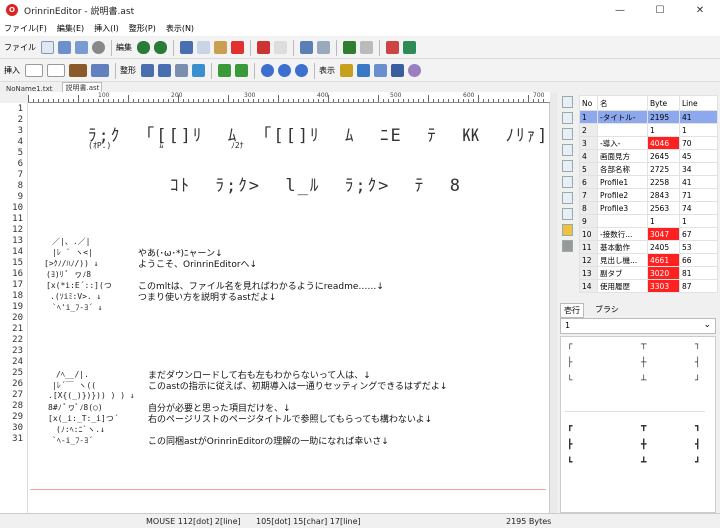 Image resolution: width=720 pixels, height=528 pixels. What do you see at coordinates (648, 286) in the screenshot?
I see `page-list-row: 14 使用履歴 3303 87` at bounding box center [648, 286].